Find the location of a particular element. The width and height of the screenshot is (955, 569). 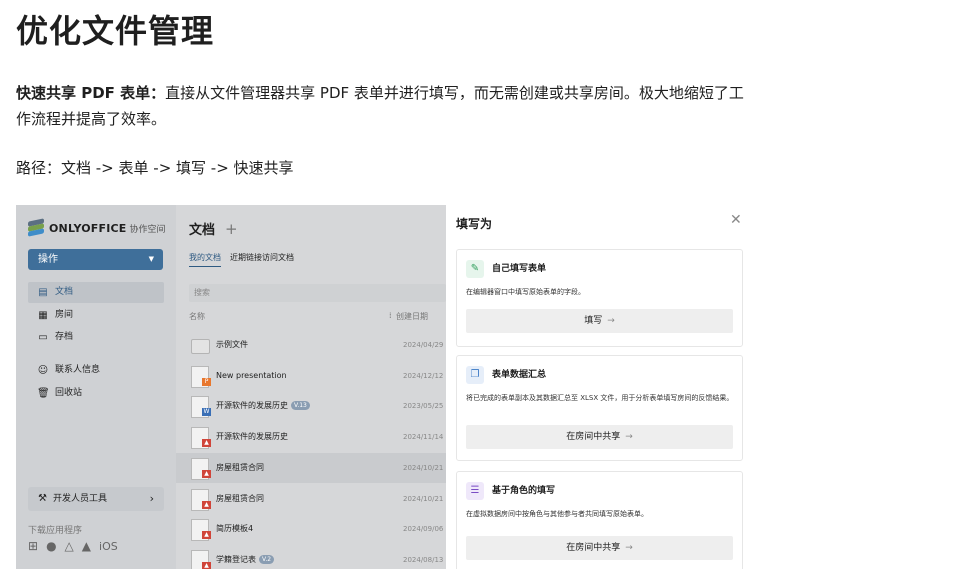

os-links: ⊞ ● △ ▲ iOS is located at coordinates (73, 546).